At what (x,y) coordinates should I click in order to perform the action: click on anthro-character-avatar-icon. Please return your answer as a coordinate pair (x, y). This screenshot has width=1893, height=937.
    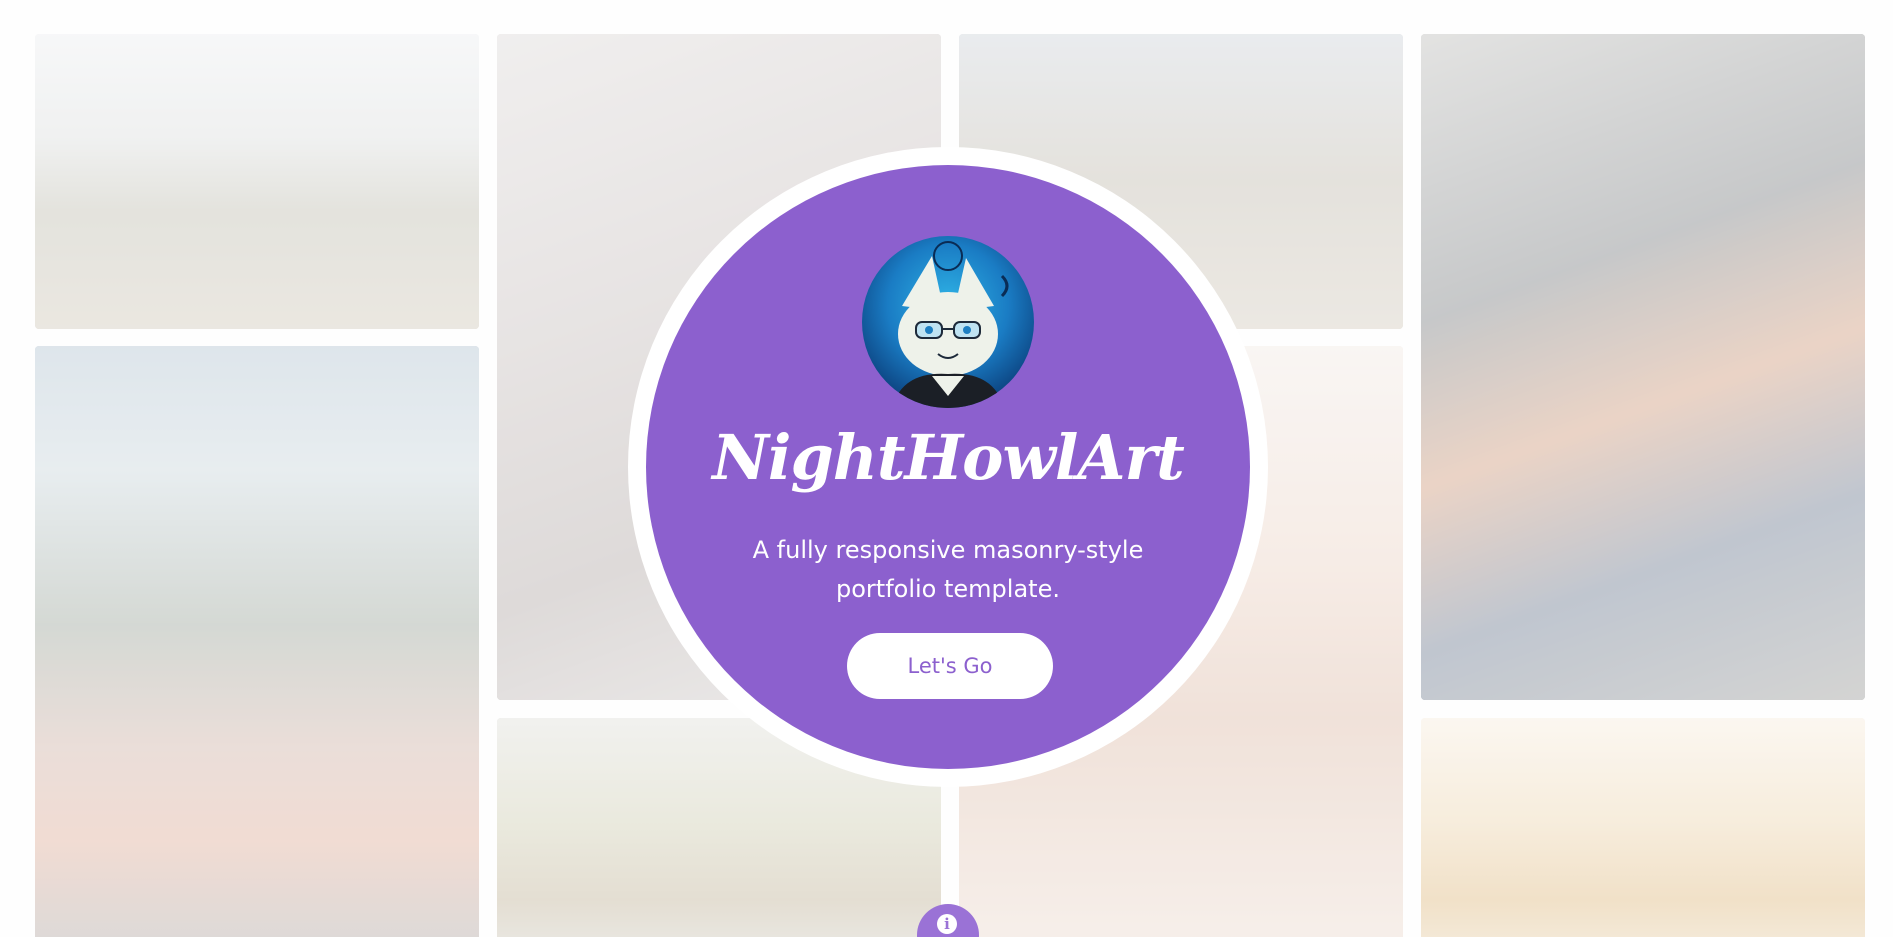
    Looking at the image, I should click on (950, 324).